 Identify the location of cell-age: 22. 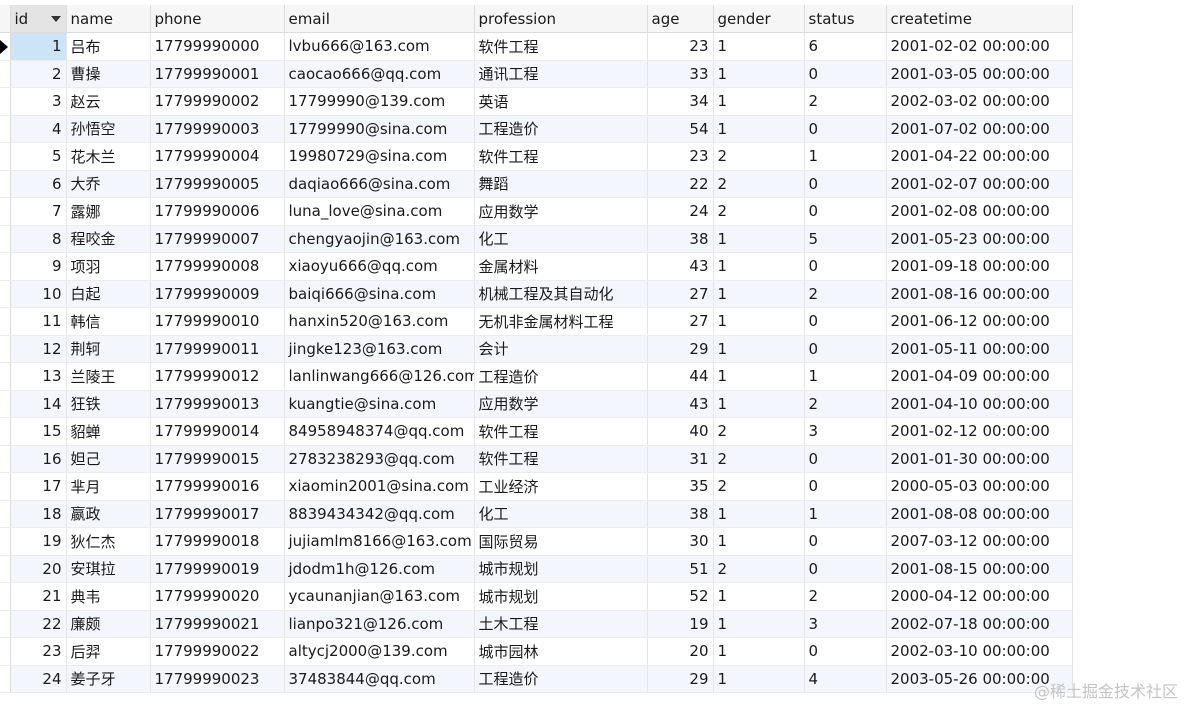
(680, 184).